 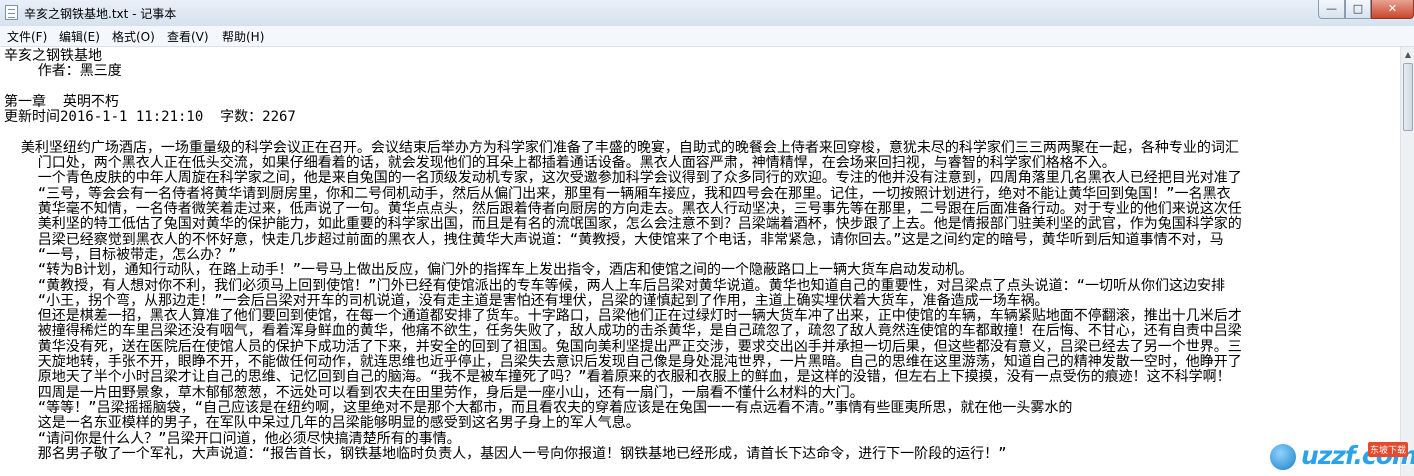 I want to click on vertical-scrollbar: ▲, so click(x=1407, y=261).